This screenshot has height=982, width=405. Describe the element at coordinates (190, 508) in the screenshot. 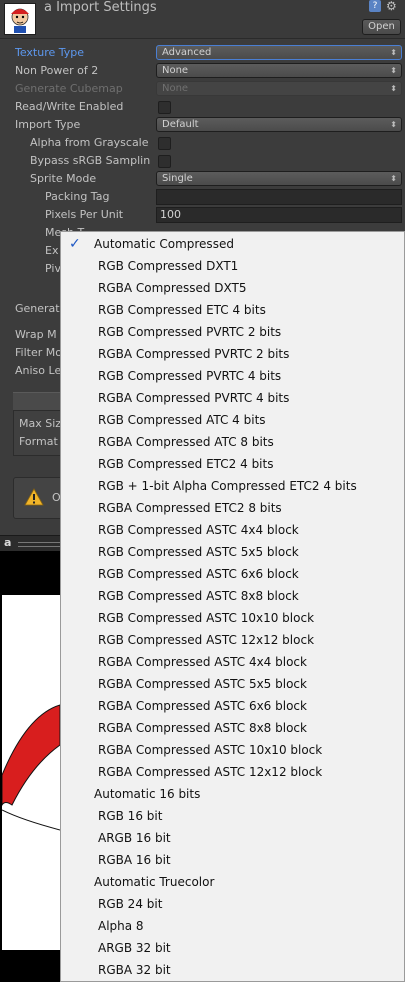

I see `menu-item-label: RGBA Compressed ETC2 8 bits` at that location.